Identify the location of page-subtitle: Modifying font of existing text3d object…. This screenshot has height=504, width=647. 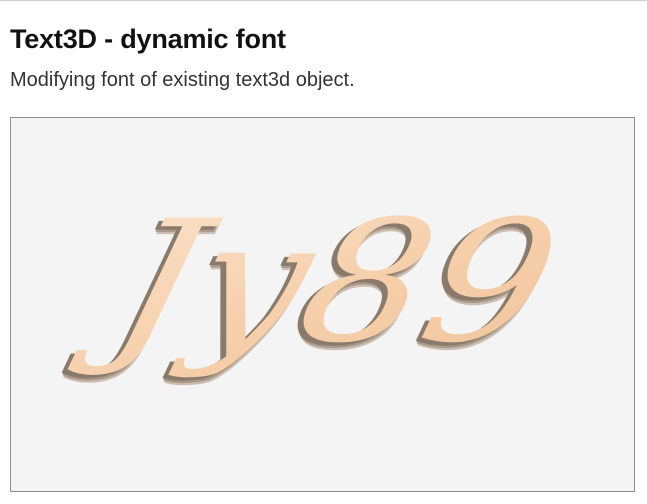
(182, 80).